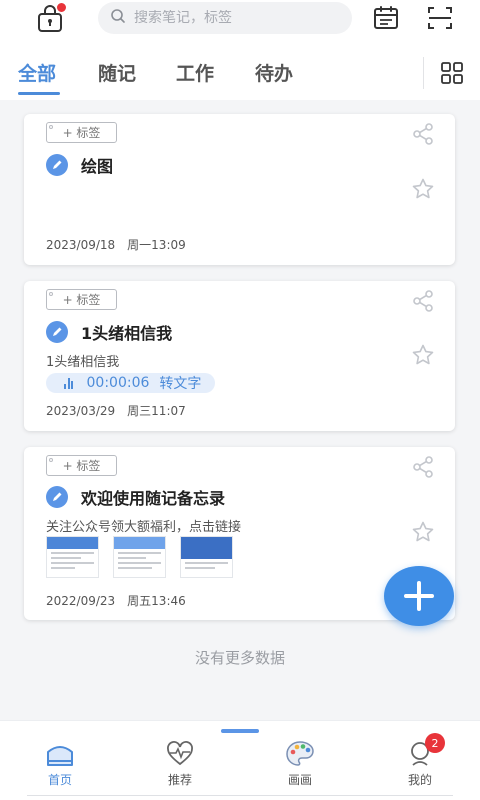 The height and width of the screenshot is (800, 480). Describe the element at coordinates (118, 18) in the screenshot. I see `search-icon` at that location.